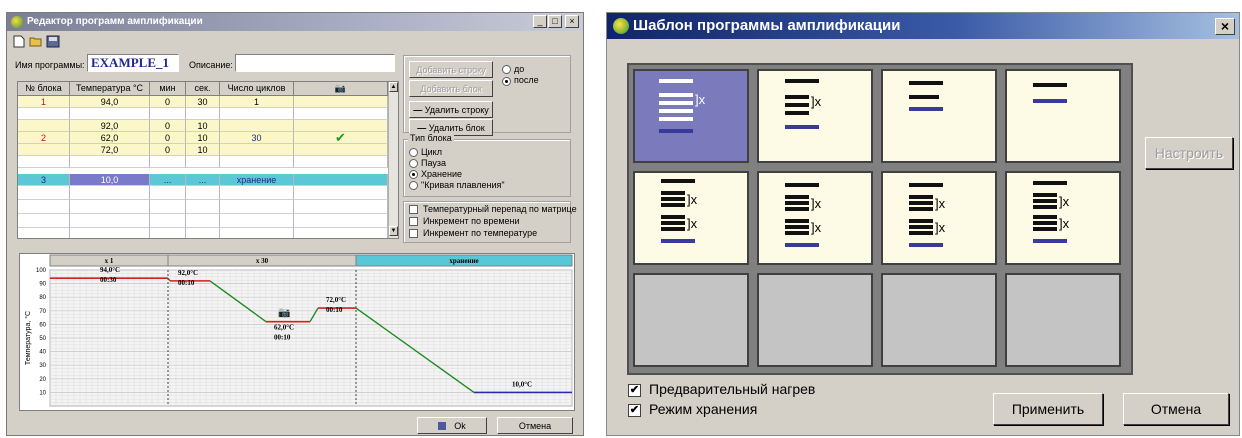  I want to click on save-icon, so click(53, 41).